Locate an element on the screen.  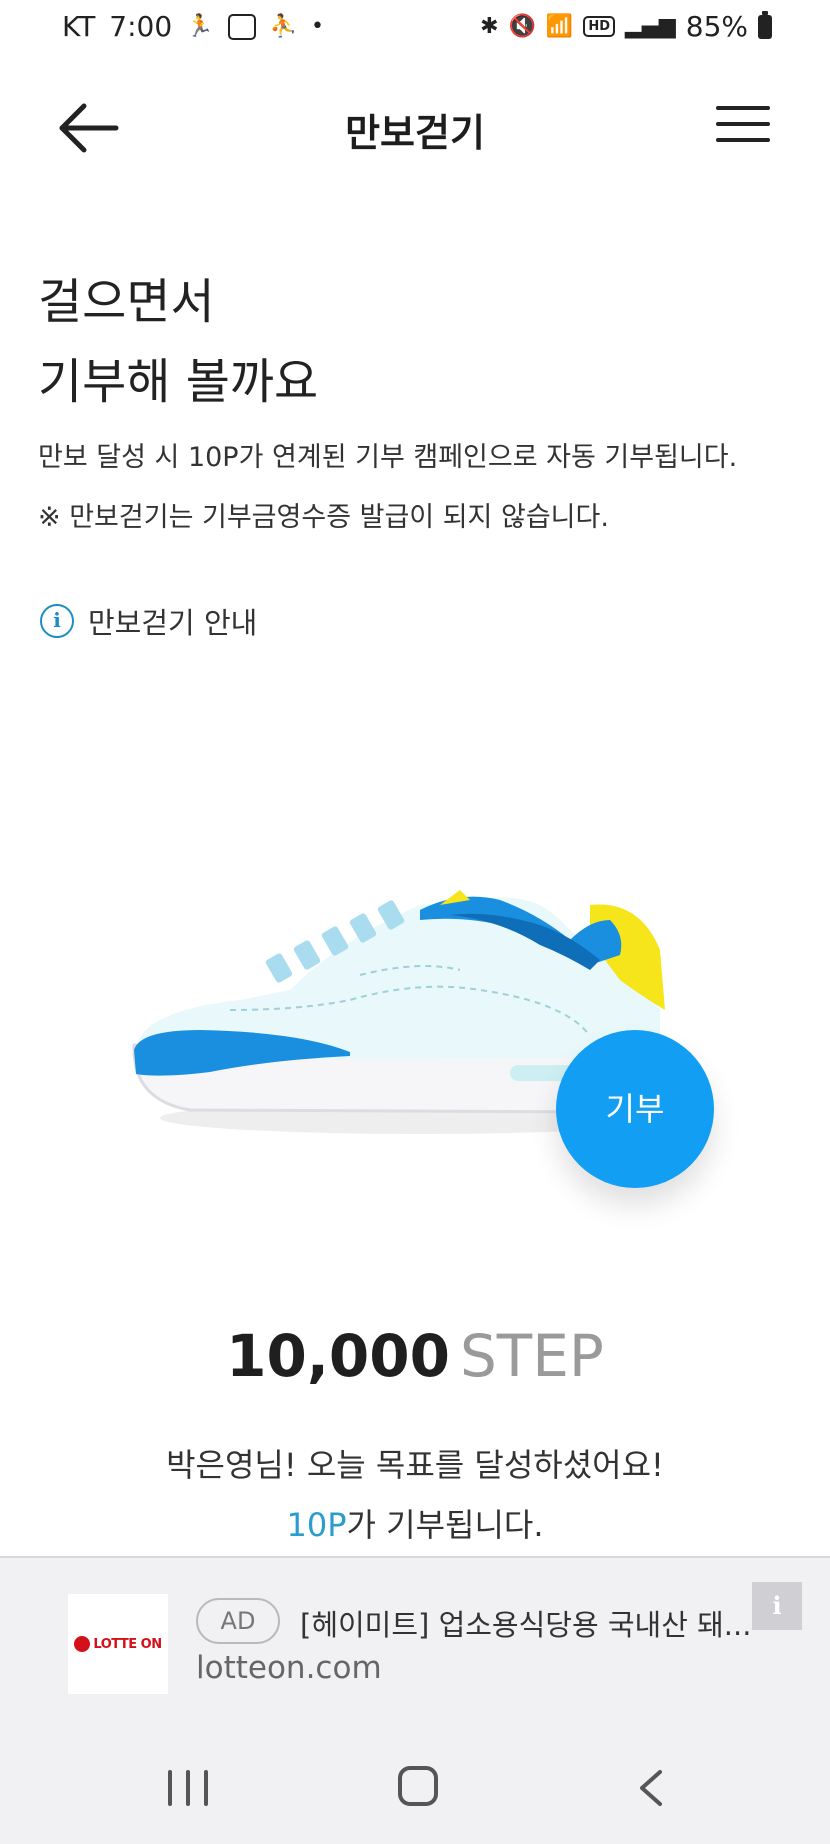
carrier-label: KT is located at coordinates (79, 26).